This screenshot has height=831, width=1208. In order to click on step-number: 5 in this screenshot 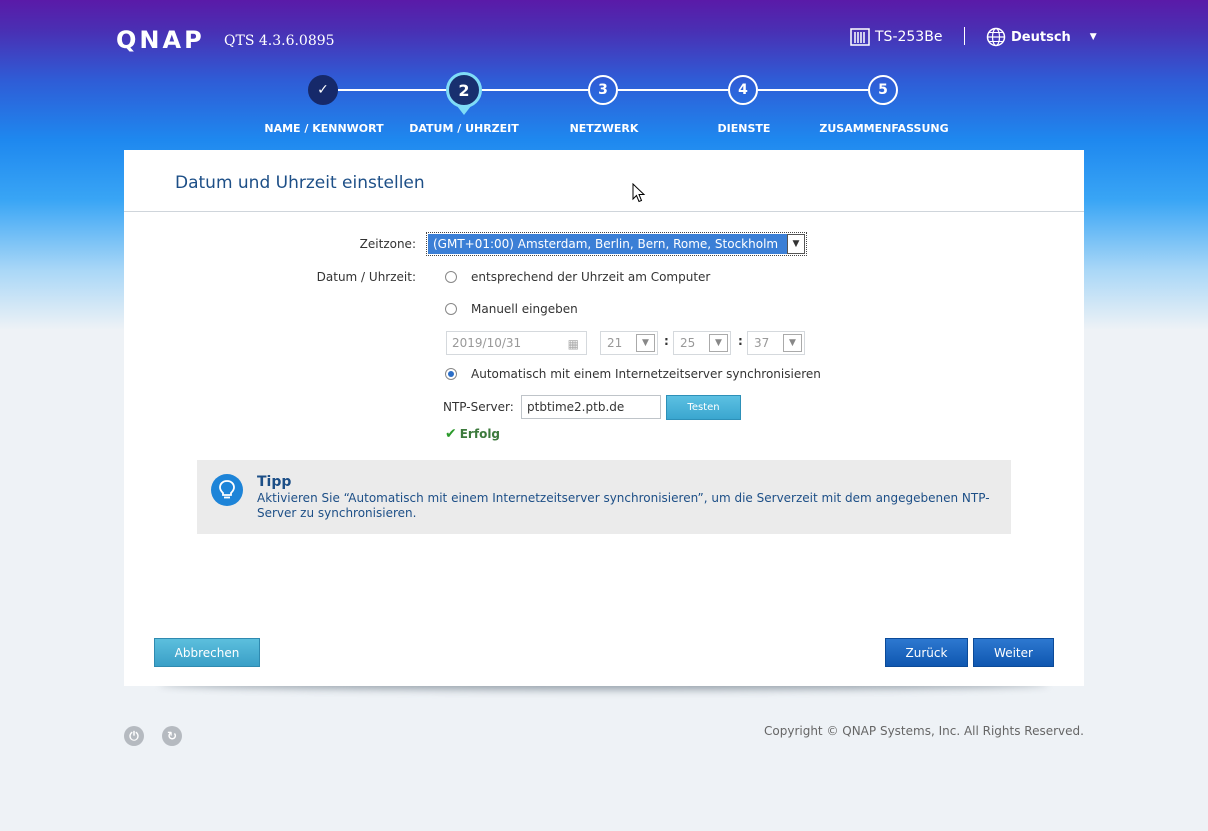, I will do `click(883, 90)`.